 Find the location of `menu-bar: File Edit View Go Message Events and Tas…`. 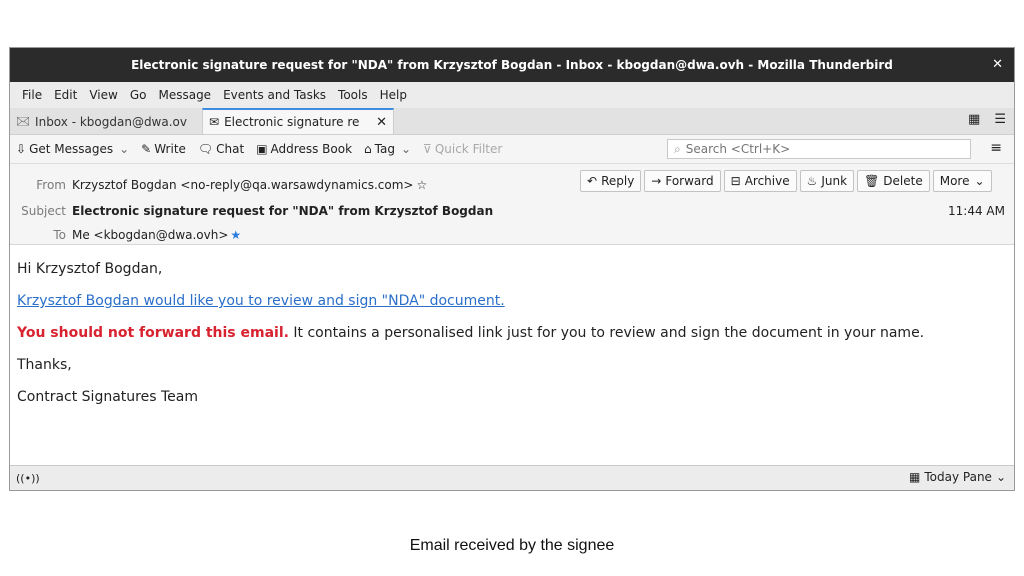

menu-bar: File Edit View Go Message Events and Tas… is located at coordinates (512, 95).